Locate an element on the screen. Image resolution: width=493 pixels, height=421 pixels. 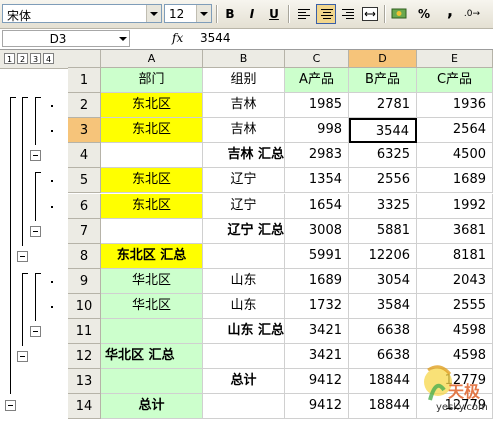
outline-level-3-button: 3 is located at coordinates (35, 58).